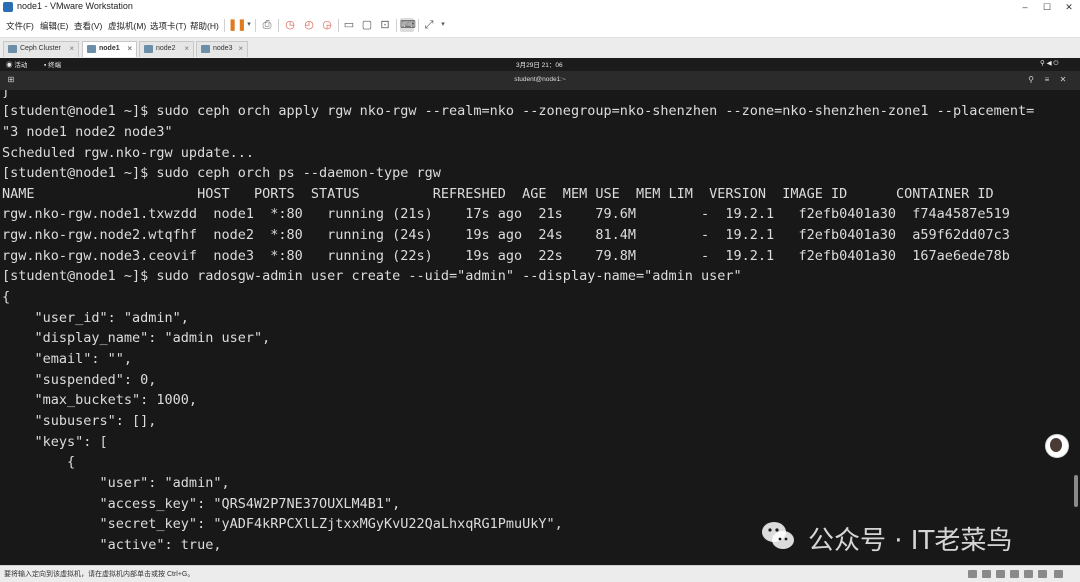 This screenshot has width=1080, height=582. Describe the element at coordinates (540, 573) in the screenshot. I see `status-bar: 要将输入定向到该虚拟机，请在虚拟机内部单击或按 Ctrl+G。` at that location.